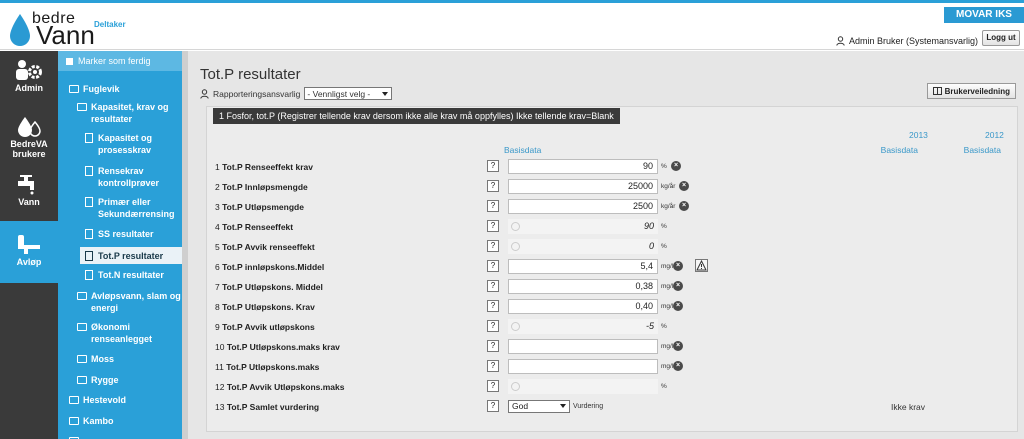 The width and height of the screenshot is (1024, 439). What do you see at coordinates (512, 1) in the screenshot?
I see `header-accent-line` at bounding box center [512, 1].